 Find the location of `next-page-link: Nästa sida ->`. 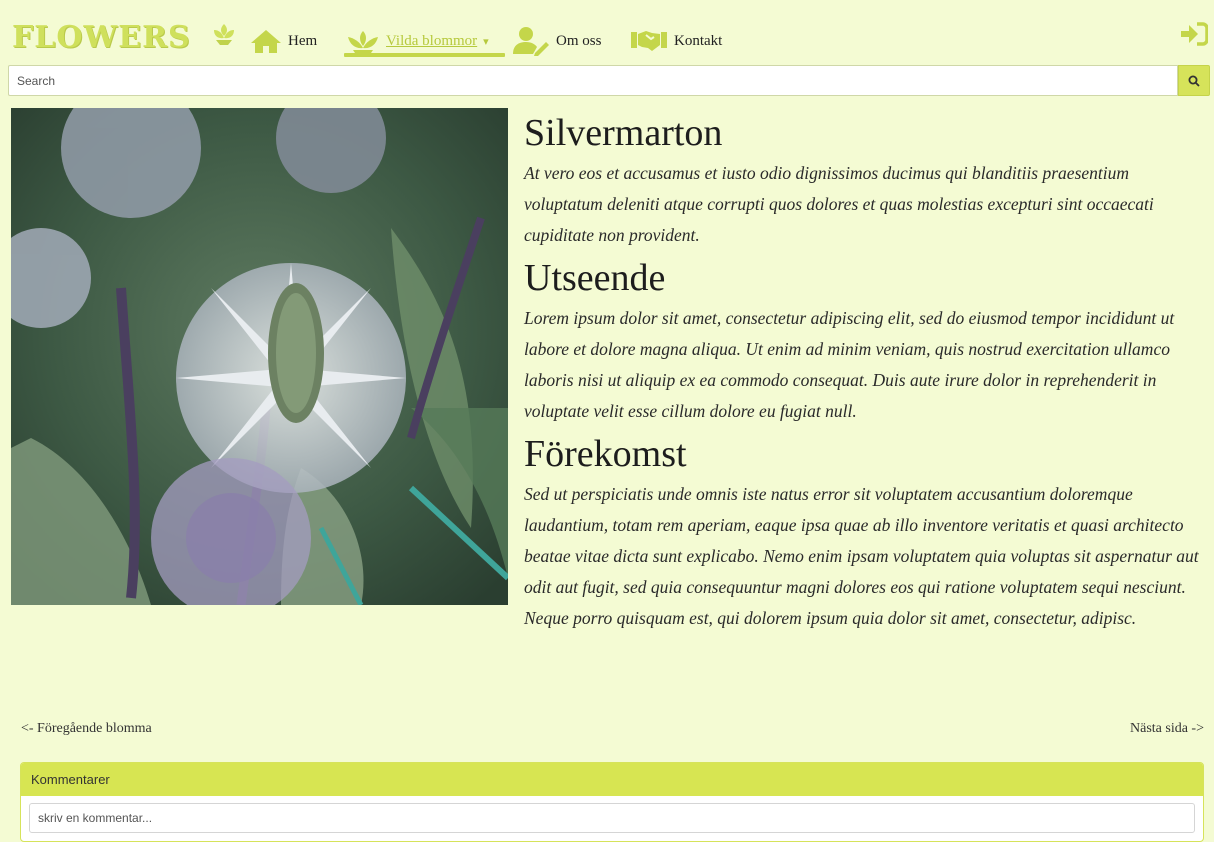

next-page-link: Nästa sida -> is located at coordinates (1167, 729).